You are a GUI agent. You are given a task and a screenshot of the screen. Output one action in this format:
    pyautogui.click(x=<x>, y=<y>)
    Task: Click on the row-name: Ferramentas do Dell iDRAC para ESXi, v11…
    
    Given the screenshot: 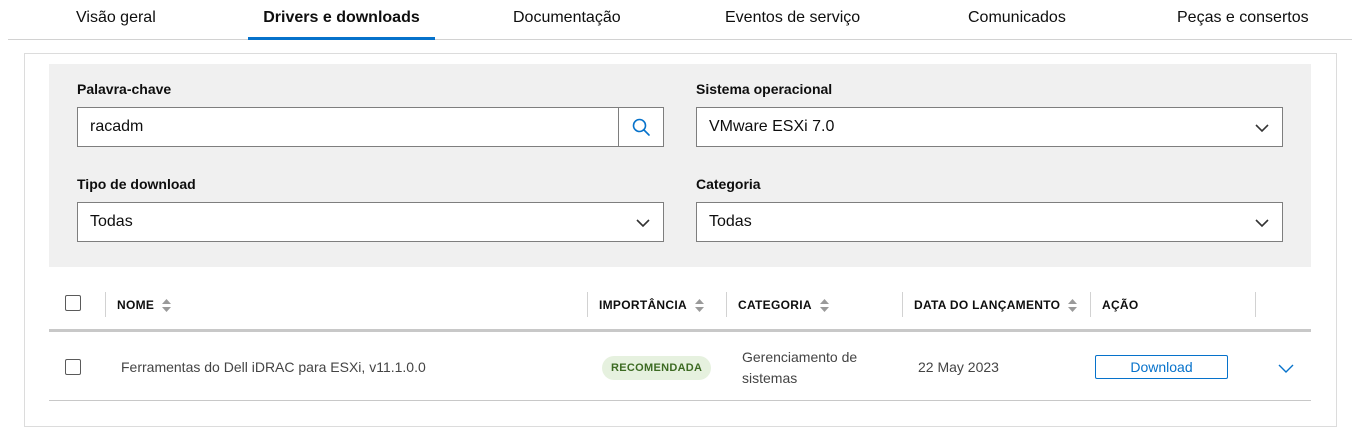 What is the action you would take?
    pyautogui.click(x=273, y=367)
    